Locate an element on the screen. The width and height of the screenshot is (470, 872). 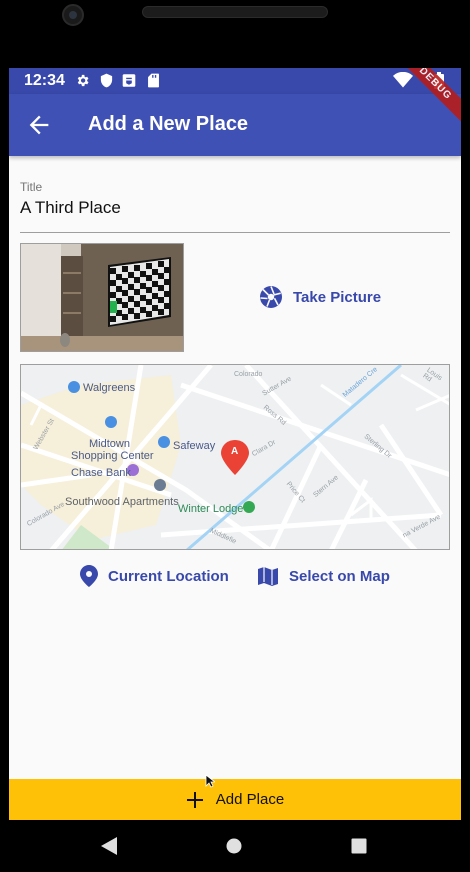
gear-icon is located at coordinates (83, 80).